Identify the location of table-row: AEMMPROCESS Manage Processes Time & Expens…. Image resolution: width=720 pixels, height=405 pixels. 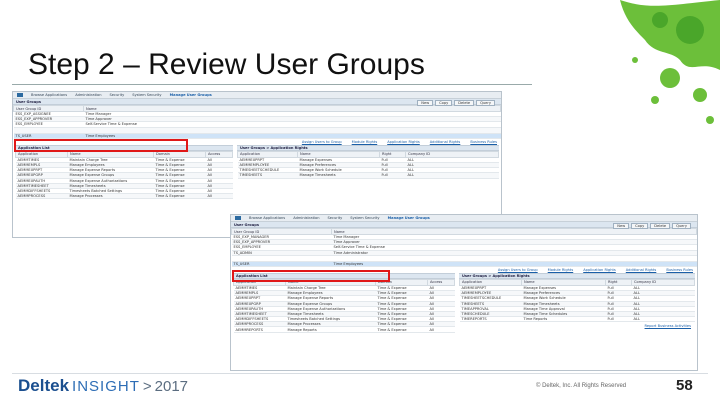
(124, 196).